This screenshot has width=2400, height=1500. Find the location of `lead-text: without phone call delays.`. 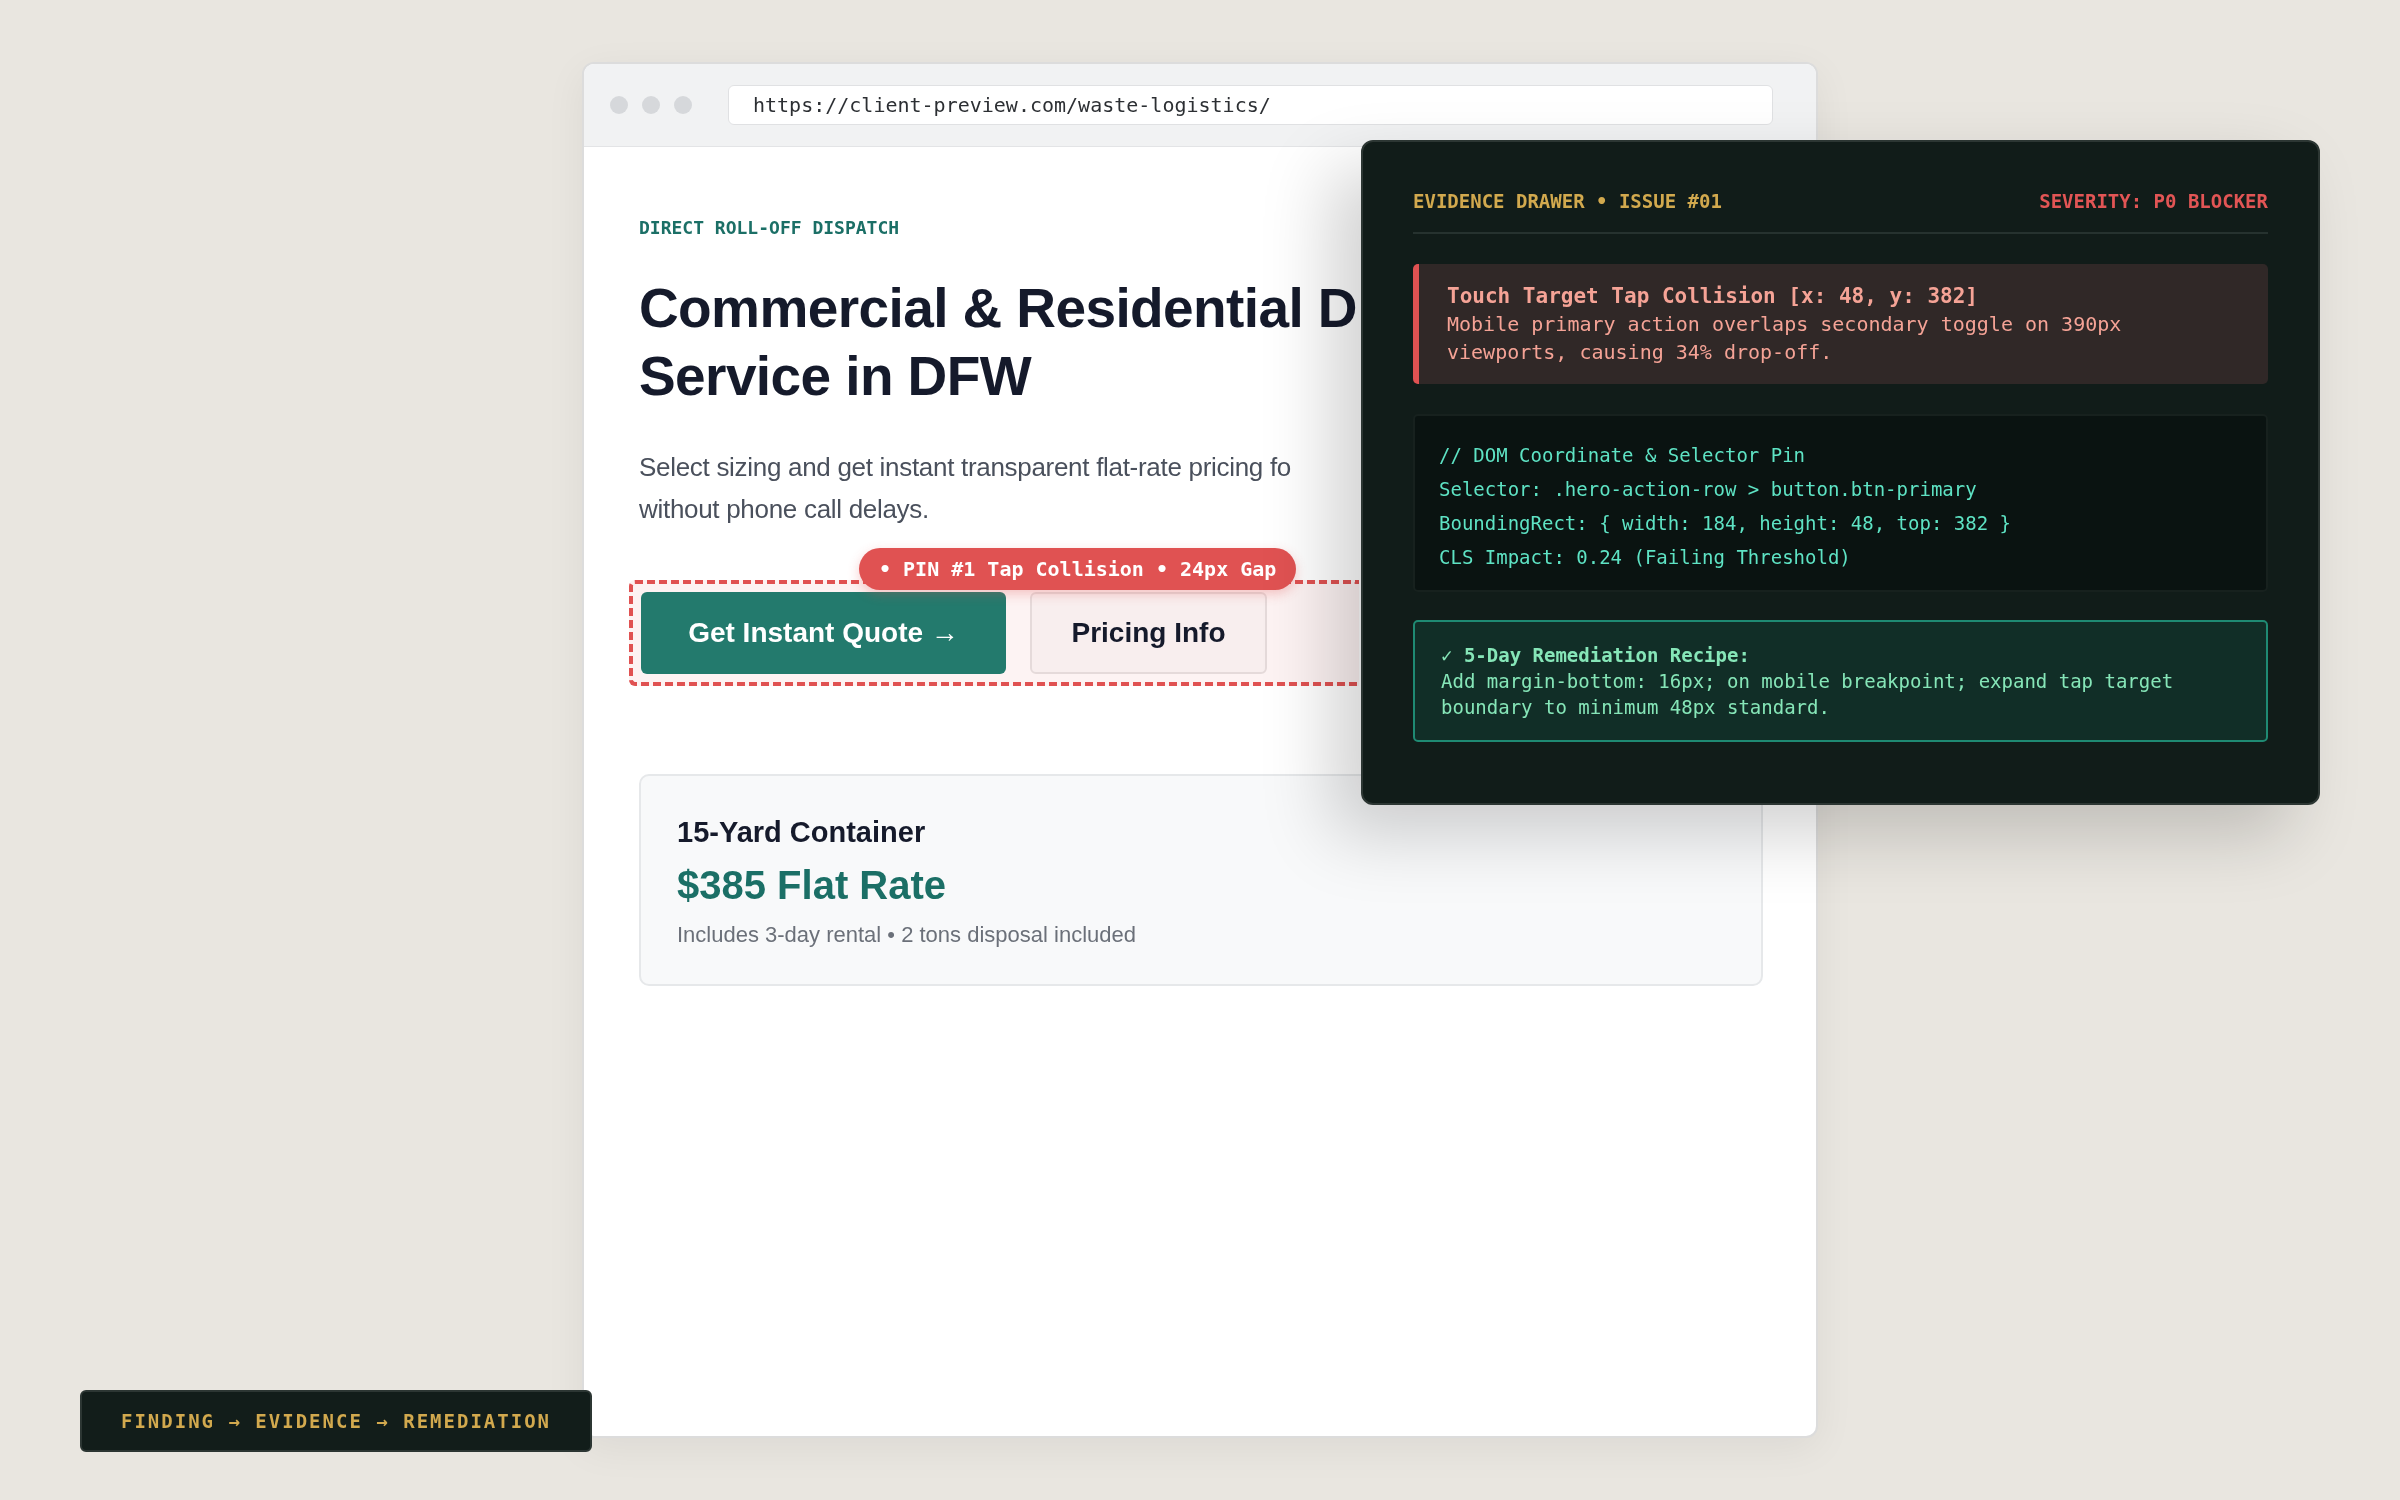

lead-text: without phone call delays. is located at coordinates (784, 509).